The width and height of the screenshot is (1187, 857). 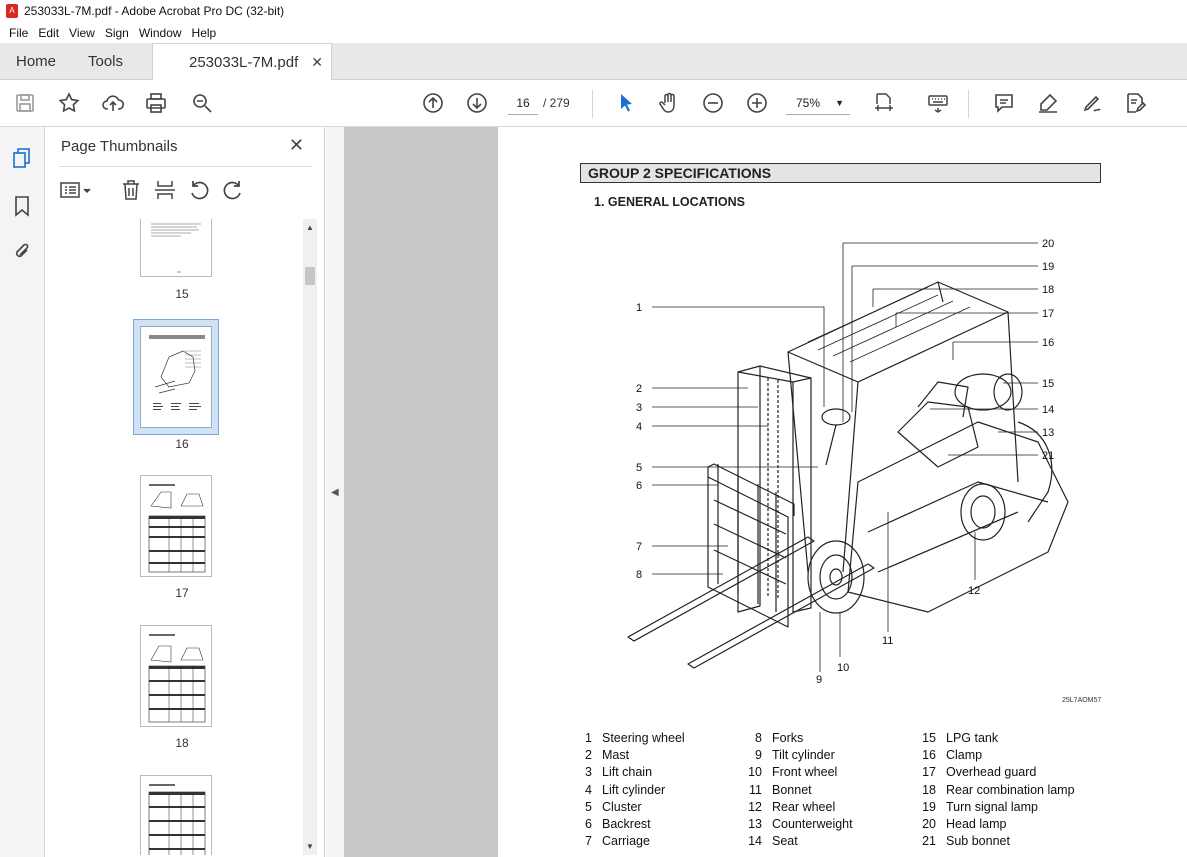 I want to click on legend-item: 19 Turn signal lamp, so click(x=980, y=807).